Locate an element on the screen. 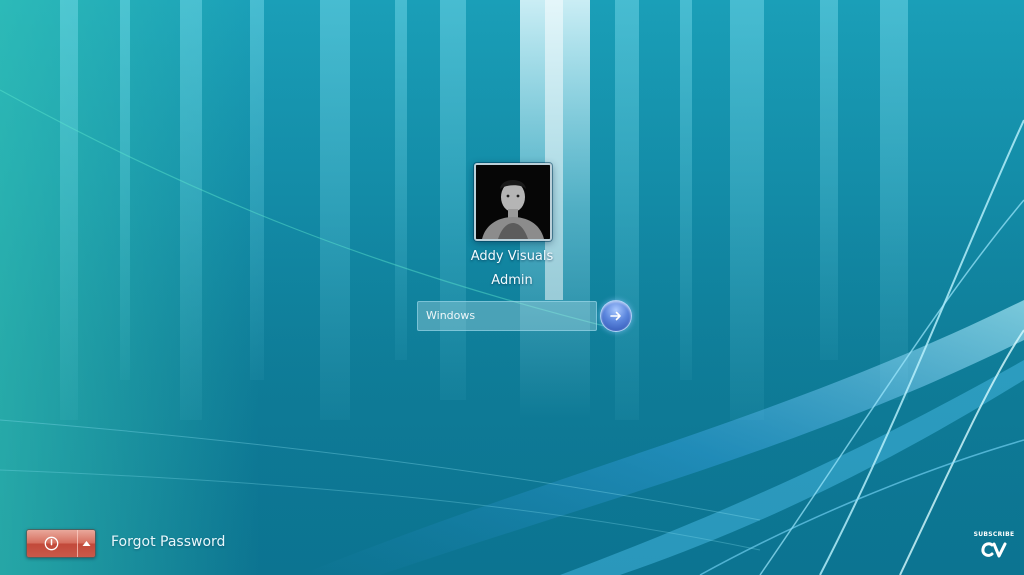 This screenshot has width=1024, height=575. forgot-password-link: Forgot Password is located at coordinates (168, 542).